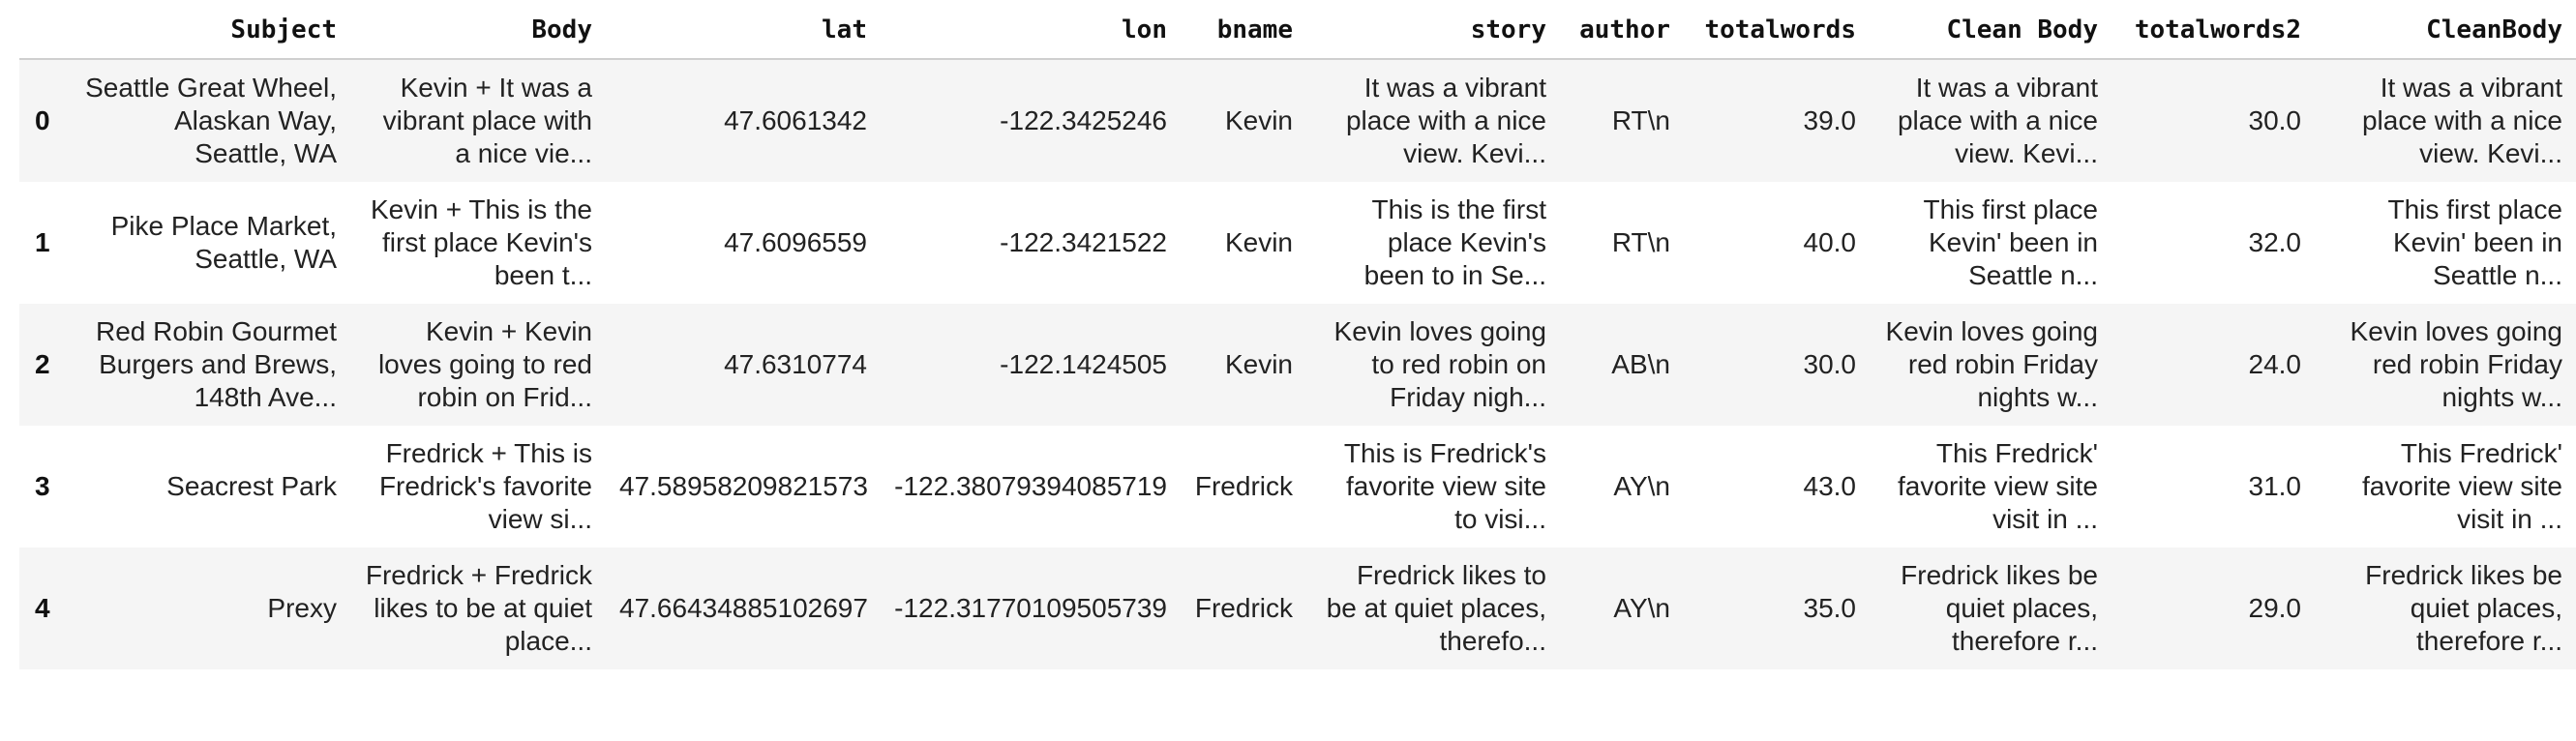 The width and height of the screenshot is (2576, 741). I want to click on column-header-story: story, so click(1433, 30).